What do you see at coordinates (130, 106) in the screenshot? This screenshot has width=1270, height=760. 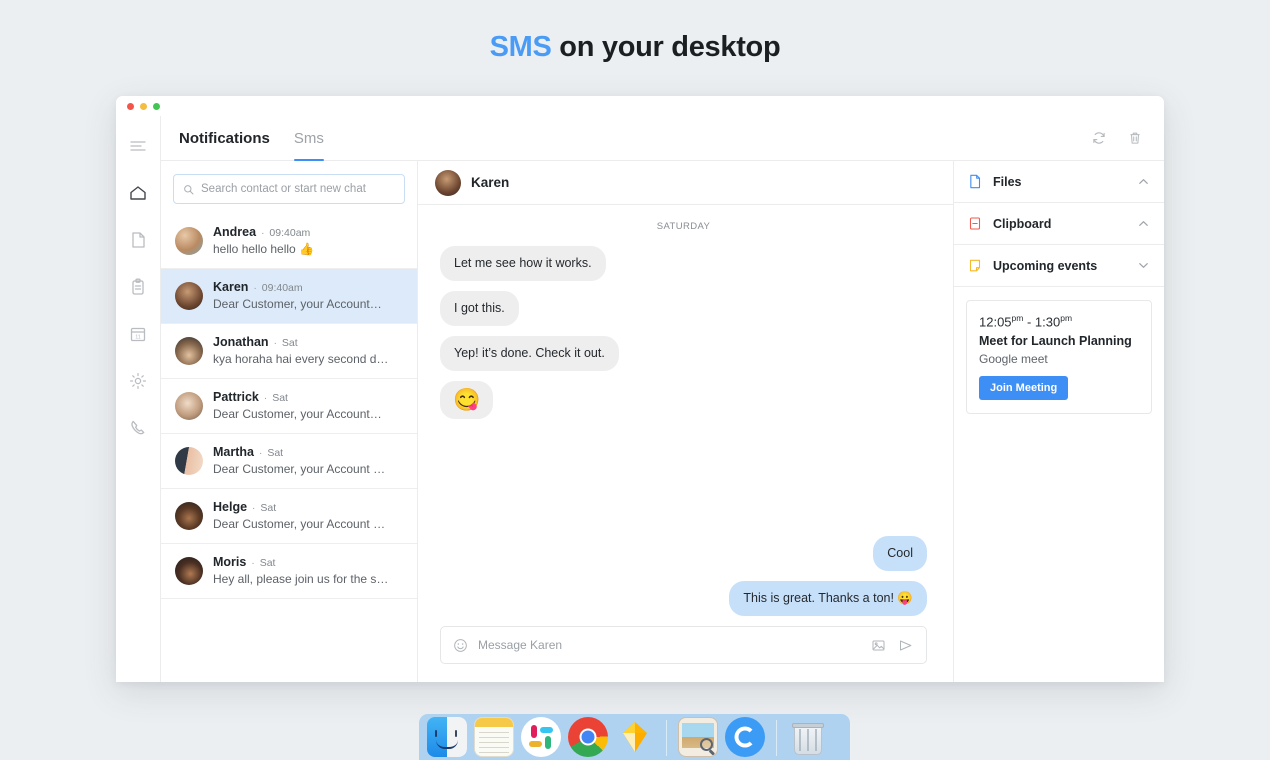 I see `close-button` at bounding box center [130, 106].